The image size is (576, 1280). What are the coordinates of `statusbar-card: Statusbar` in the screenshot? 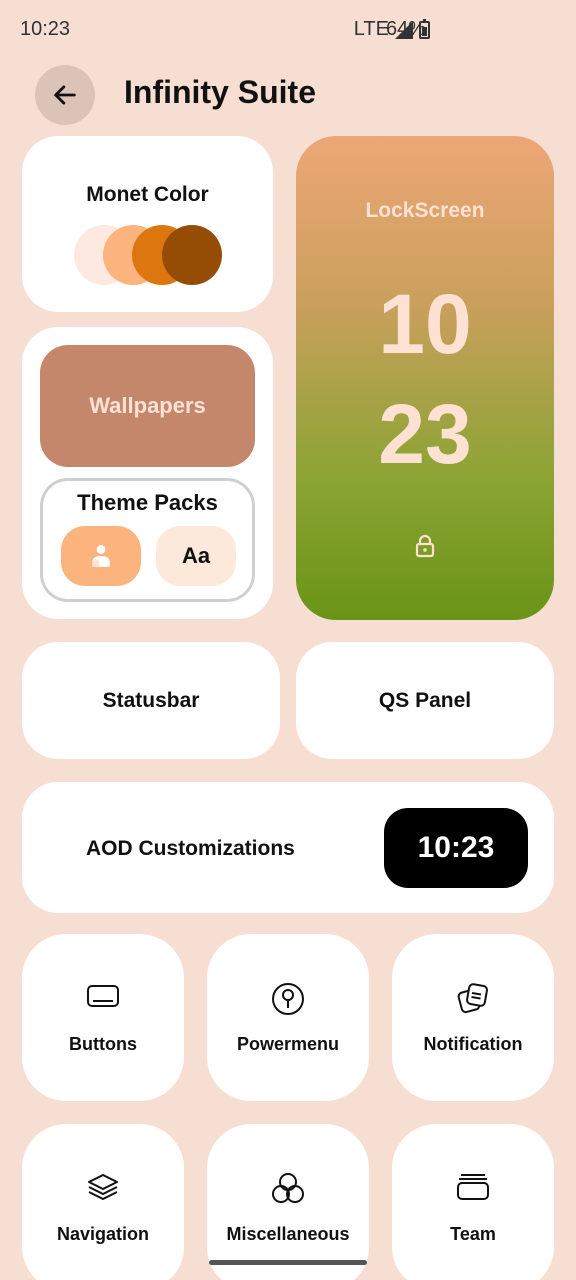 It's located at (151, 700).